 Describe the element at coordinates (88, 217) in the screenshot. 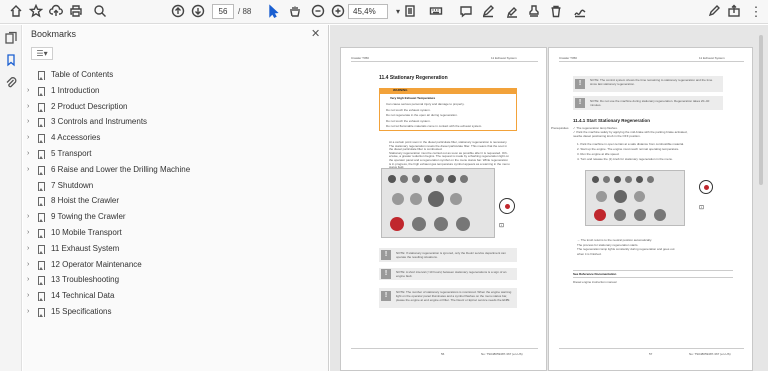

I see `bookmark-label: 9 Towing the Crawler` at that location.